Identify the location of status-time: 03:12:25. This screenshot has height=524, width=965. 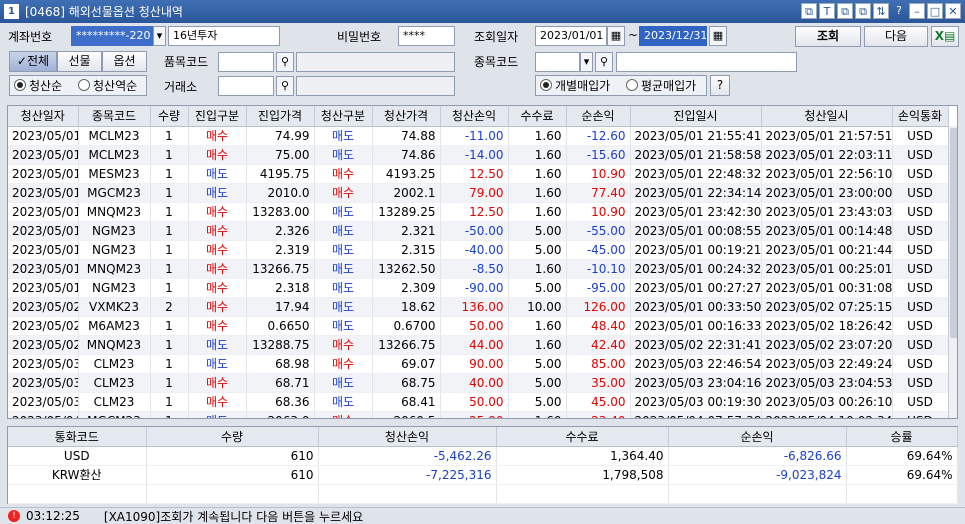
(53, 516).